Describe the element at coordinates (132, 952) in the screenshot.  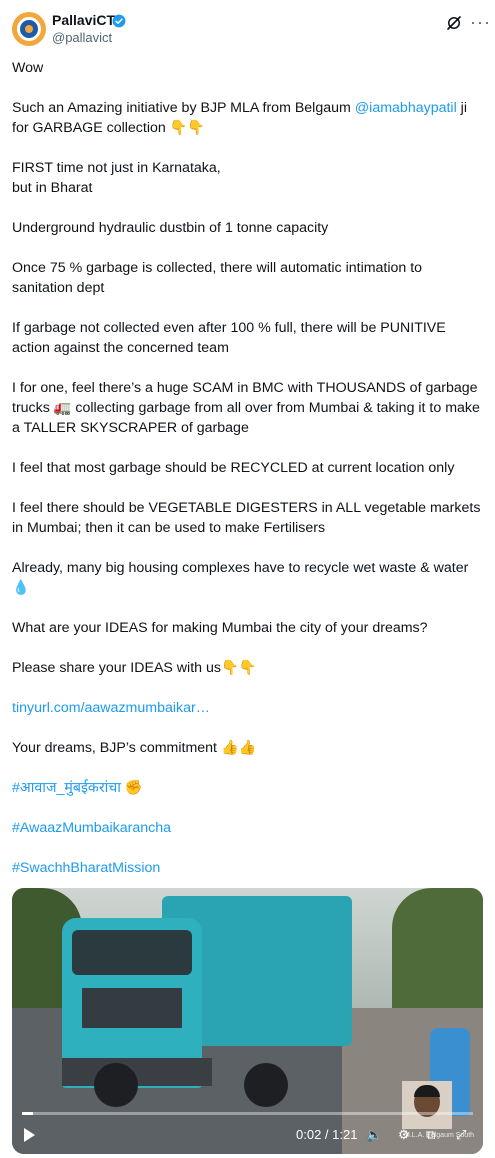
I see `truck-windshield` at that location.